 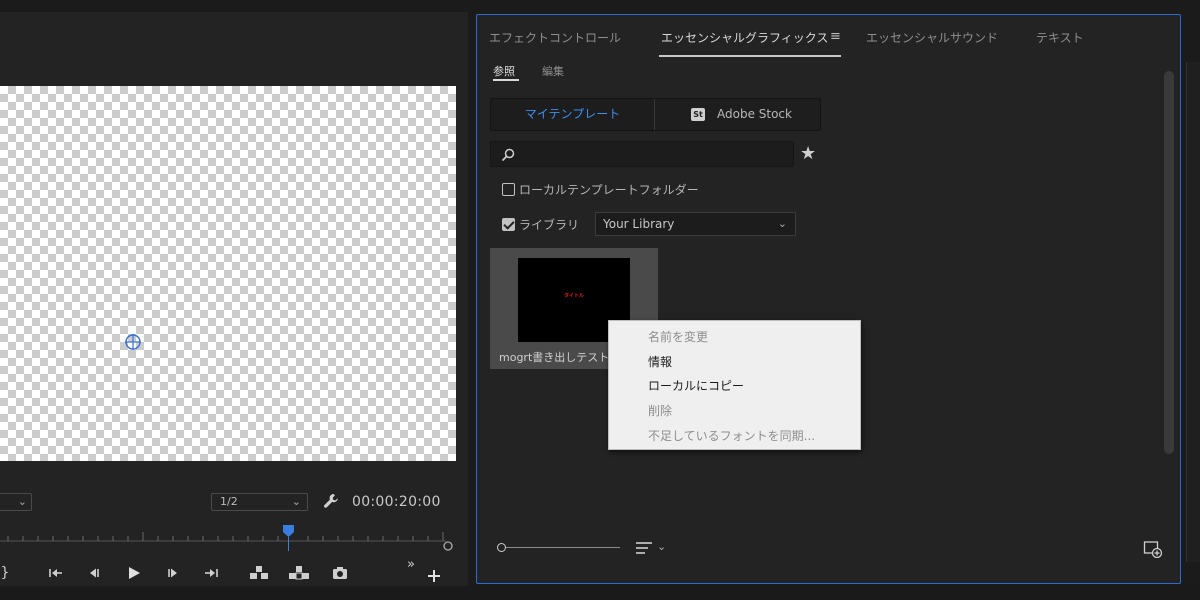 What do you see at coordinates (299, 573) in the screenshot?
I see `extract-icon` at bounding box center [299, 573].